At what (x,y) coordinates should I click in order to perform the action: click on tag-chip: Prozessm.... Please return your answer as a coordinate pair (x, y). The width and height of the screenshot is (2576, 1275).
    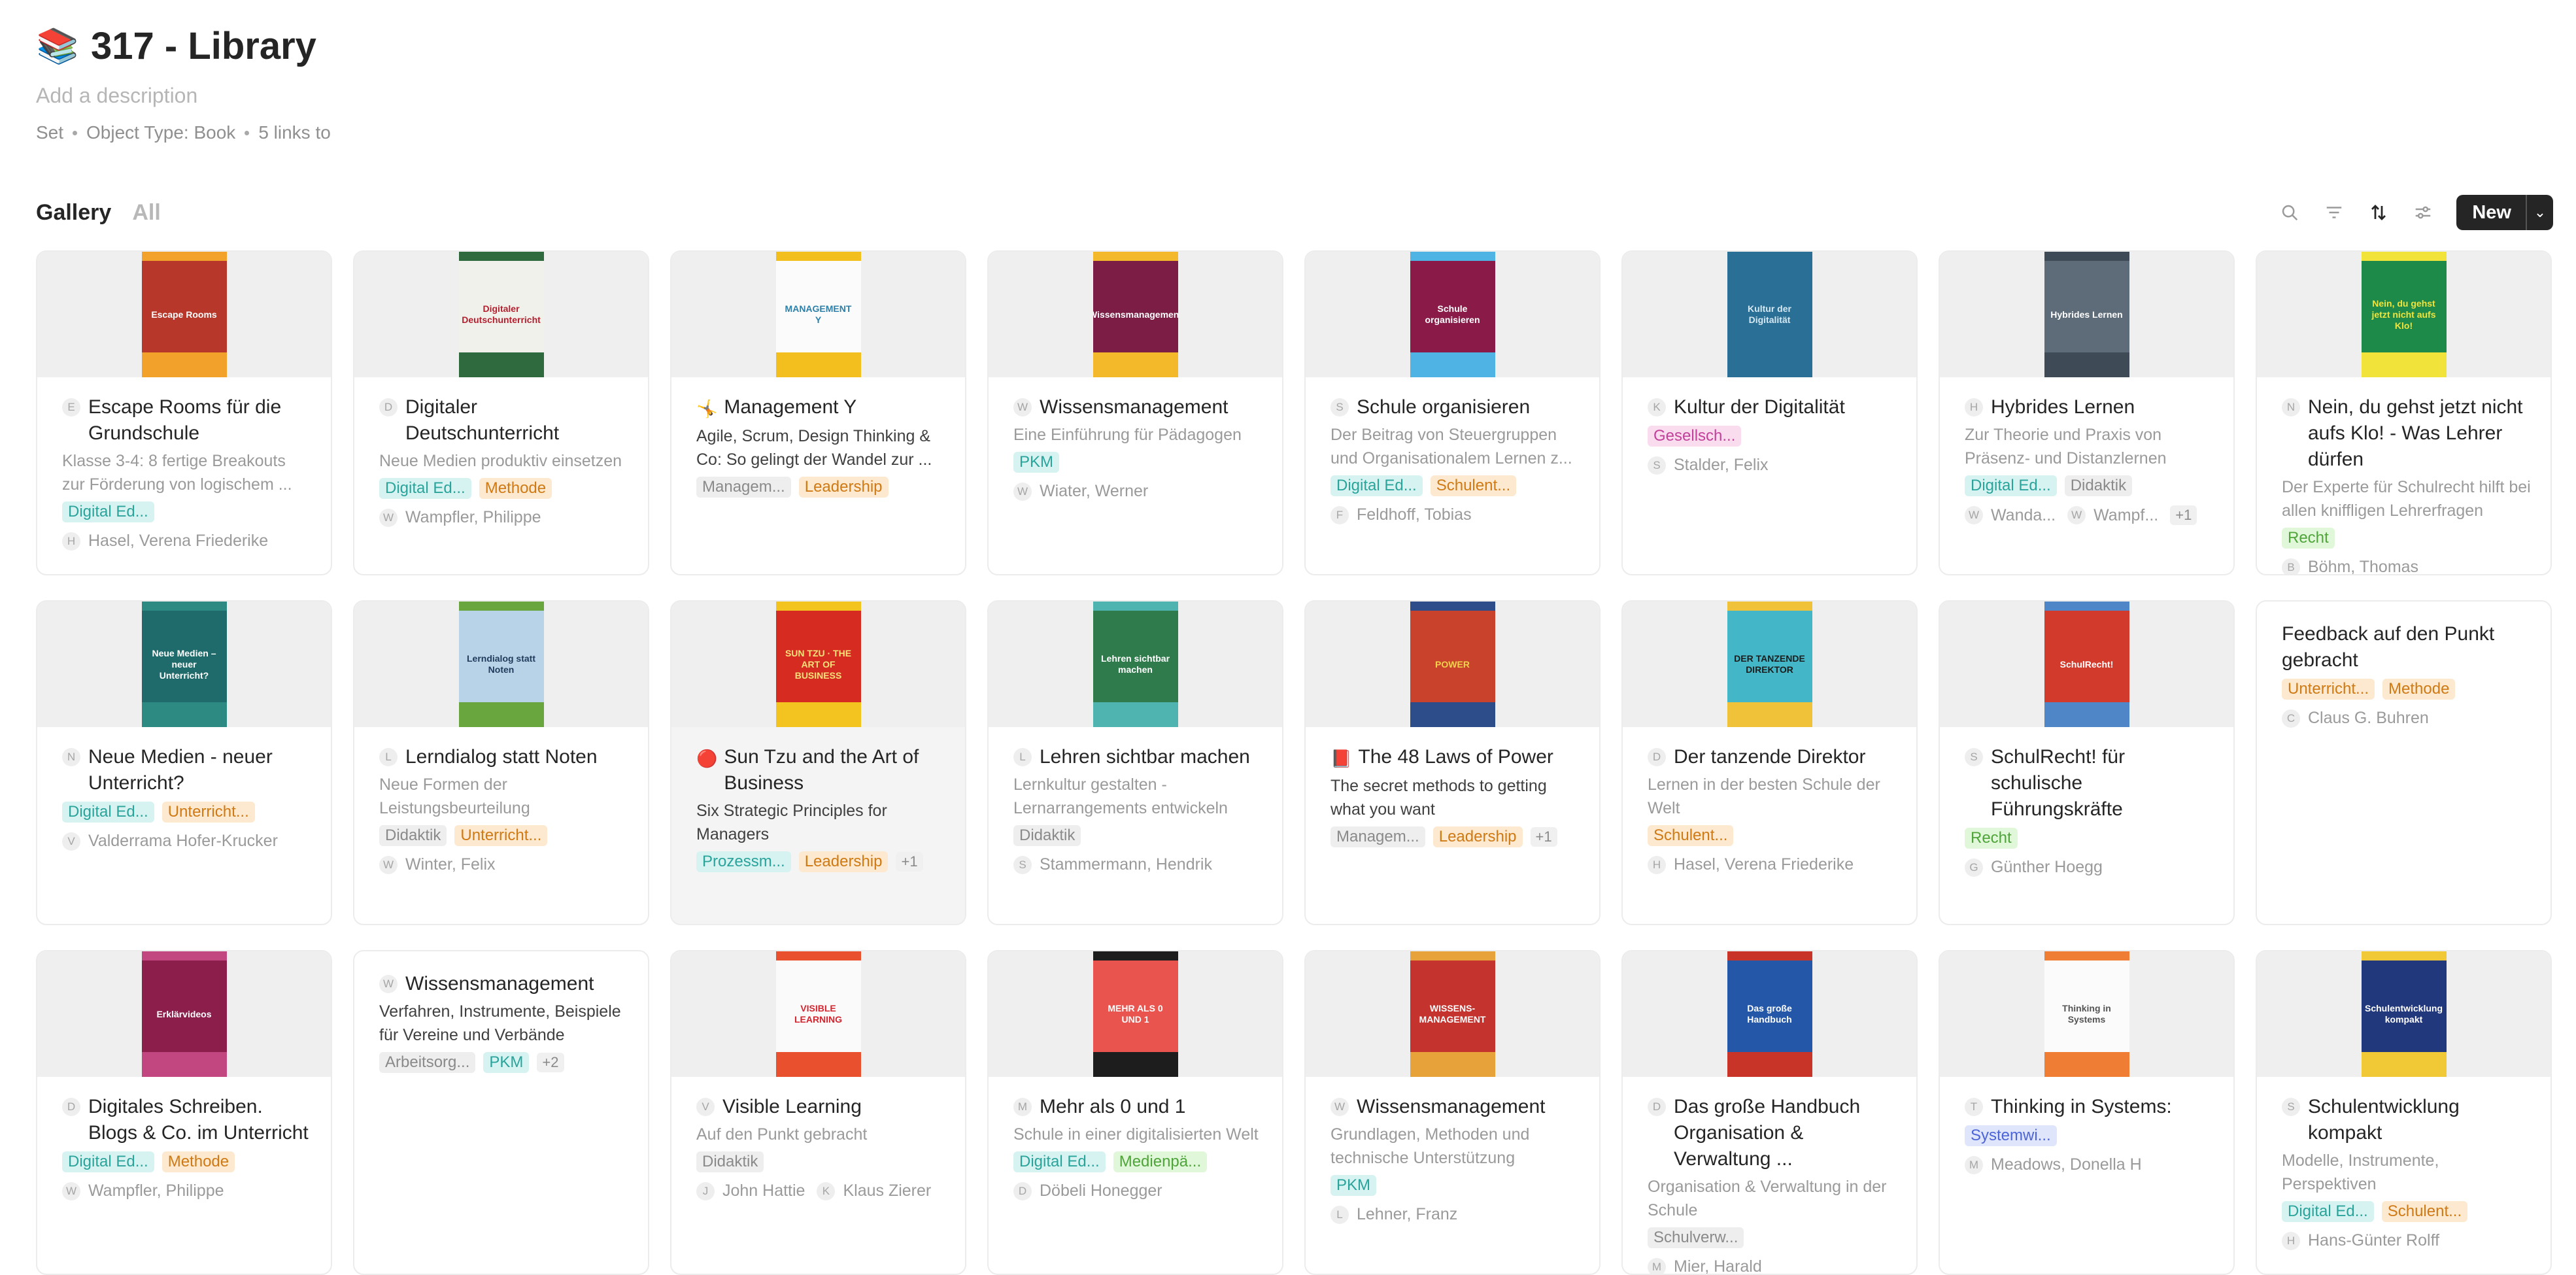
    Looking at the image, I should click on (743, 861).